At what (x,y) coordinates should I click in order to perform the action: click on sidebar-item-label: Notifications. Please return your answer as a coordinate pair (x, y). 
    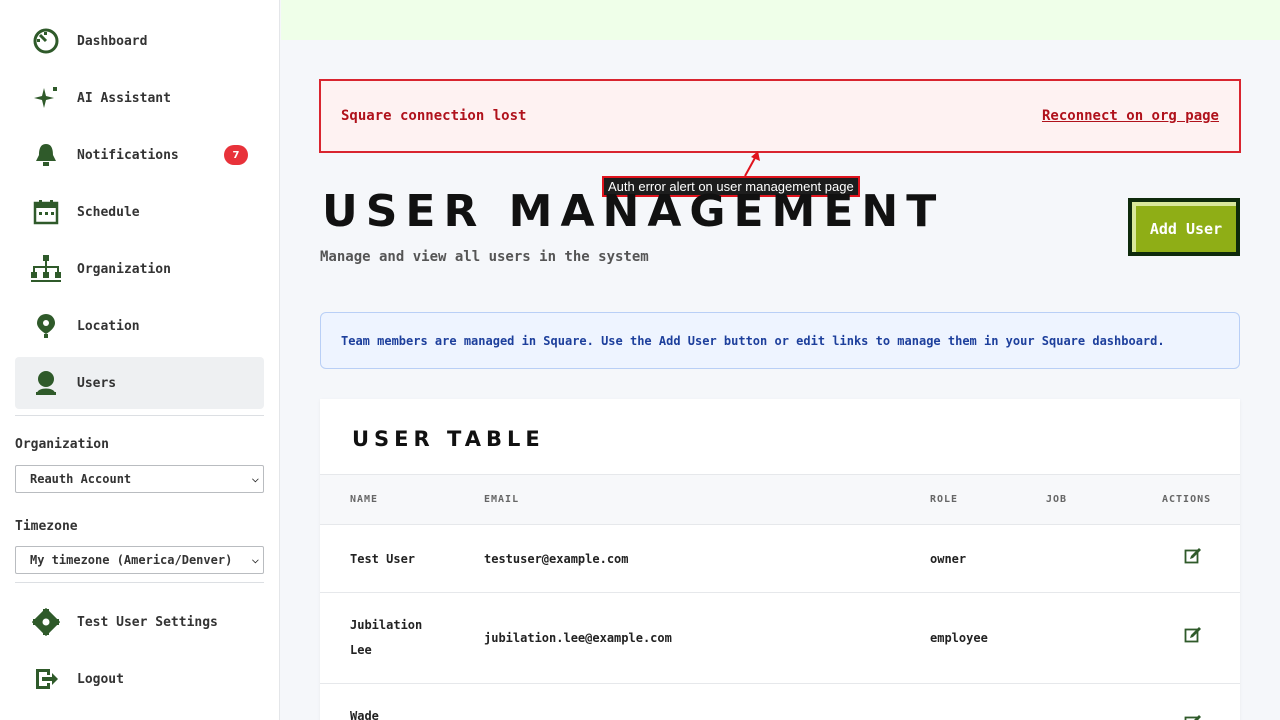
    Looking at the image, I should click on (128, 155).